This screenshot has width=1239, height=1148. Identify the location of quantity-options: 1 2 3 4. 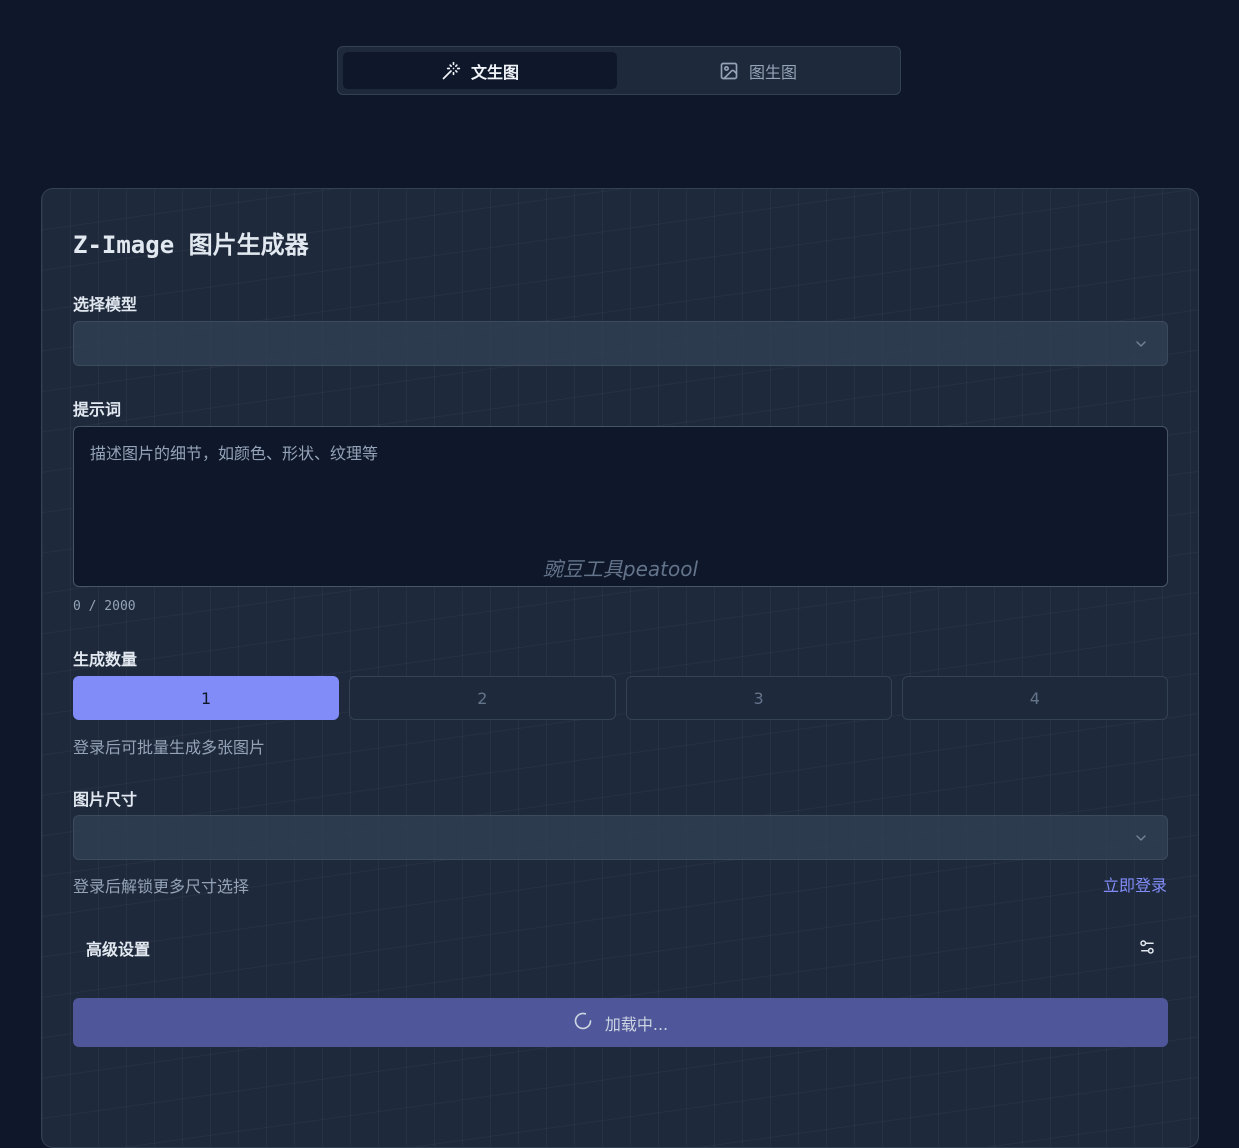
(620, 698).